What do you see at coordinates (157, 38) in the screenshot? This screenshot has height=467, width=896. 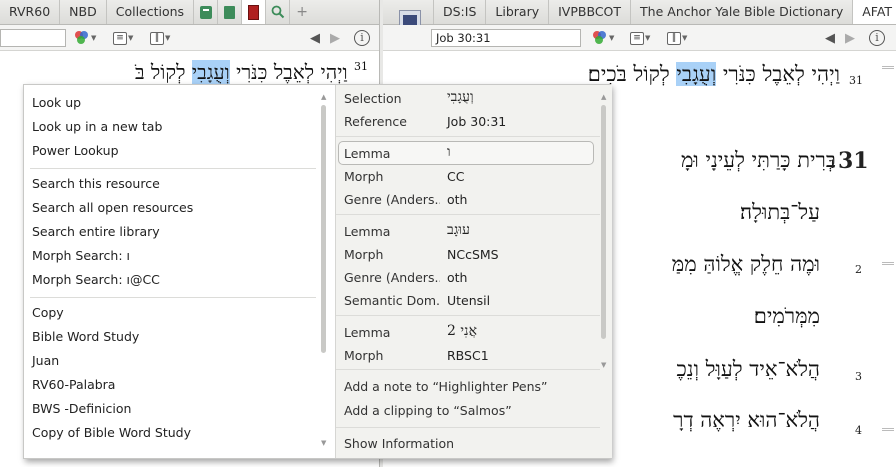 I see `panel-icon: ‖` at bounding box center [157, 38].